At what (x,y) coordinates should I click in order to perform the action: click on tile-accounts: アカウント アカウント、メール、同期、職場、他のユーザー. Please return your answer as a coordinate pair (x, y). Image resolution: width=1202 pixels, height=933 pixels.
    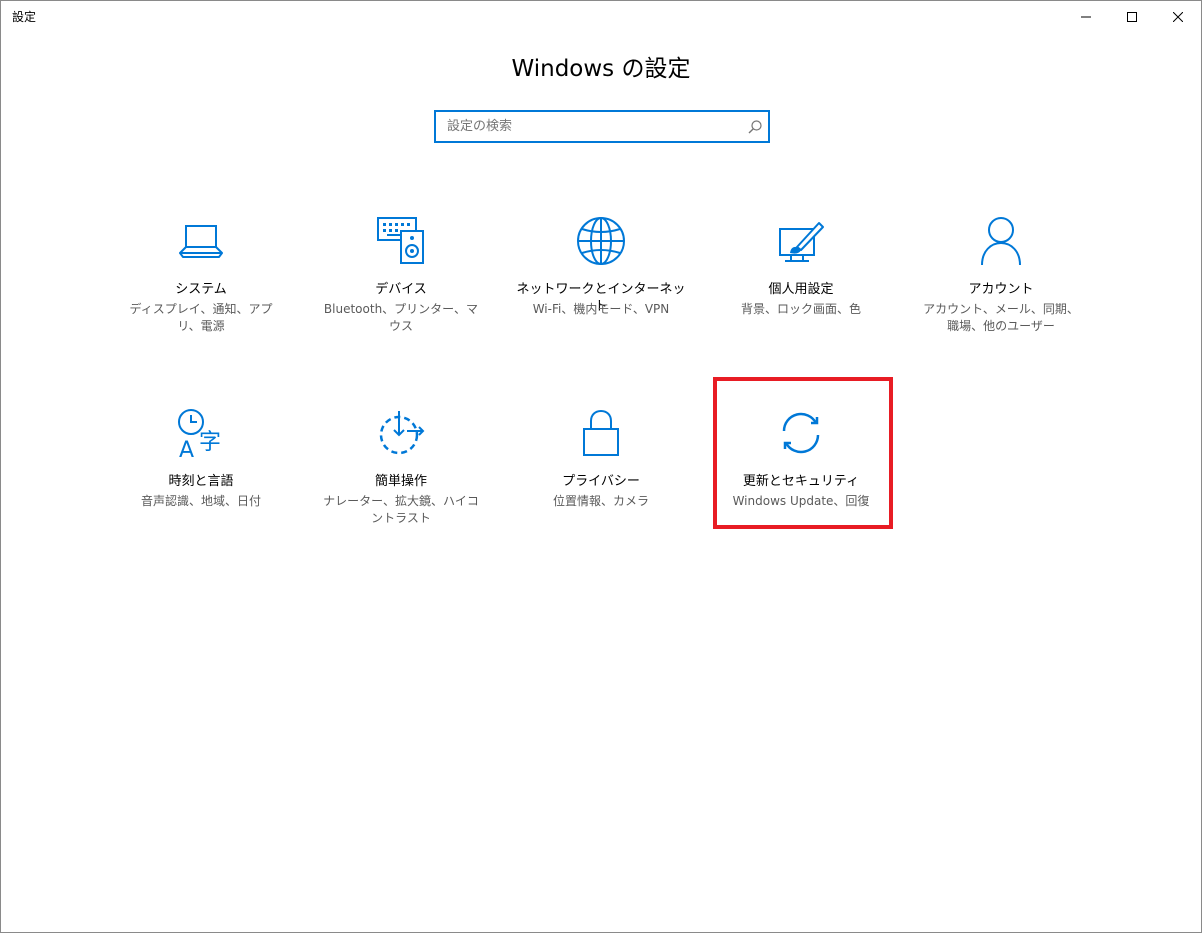
    Looking at the image, I should click on (1001, 285).